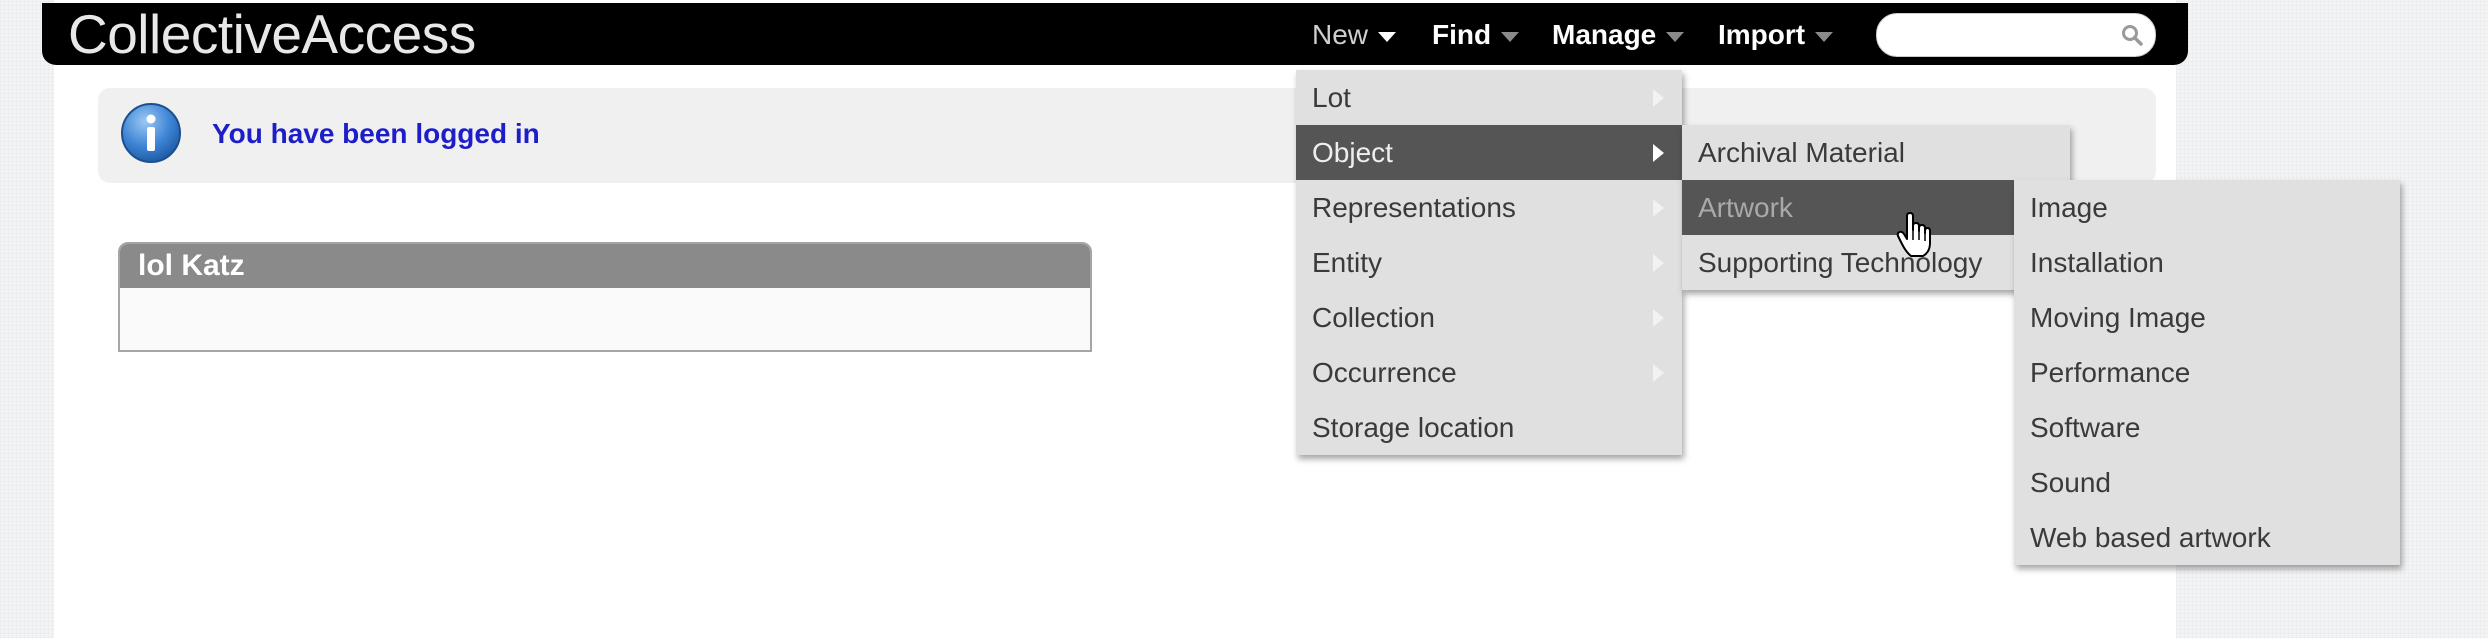 The image size is (2488, 638). Describe the element at coordinates (1413, 427) in the screenshot. I see `menu-item-label: Storage location` at that location.